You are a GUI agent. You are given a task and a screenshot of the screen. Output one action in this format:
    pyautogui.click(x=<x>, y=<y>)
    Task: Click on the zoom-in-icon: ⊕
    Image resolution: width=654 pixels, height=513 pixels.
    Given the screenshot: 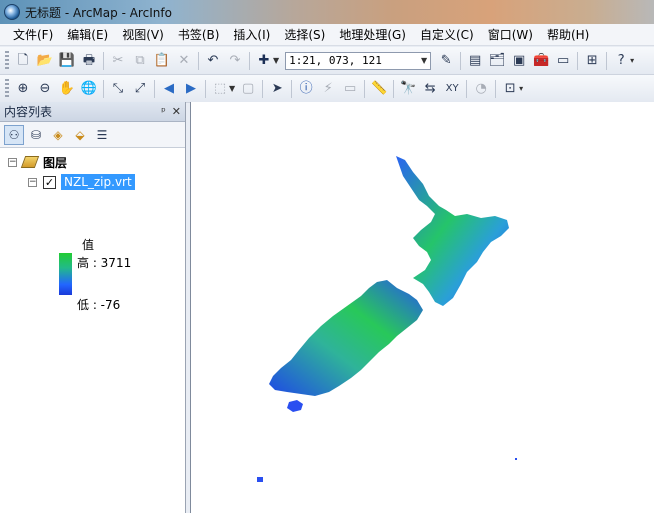 What is the action you would take?
    pyautogui.click(x=23, y=89)
    